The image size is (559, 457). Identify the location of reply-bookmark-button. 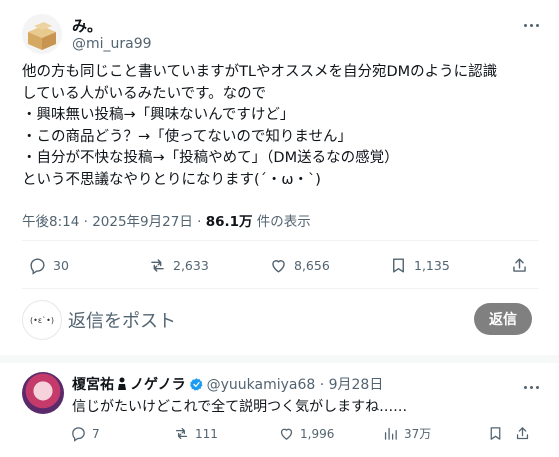
(498, 433).